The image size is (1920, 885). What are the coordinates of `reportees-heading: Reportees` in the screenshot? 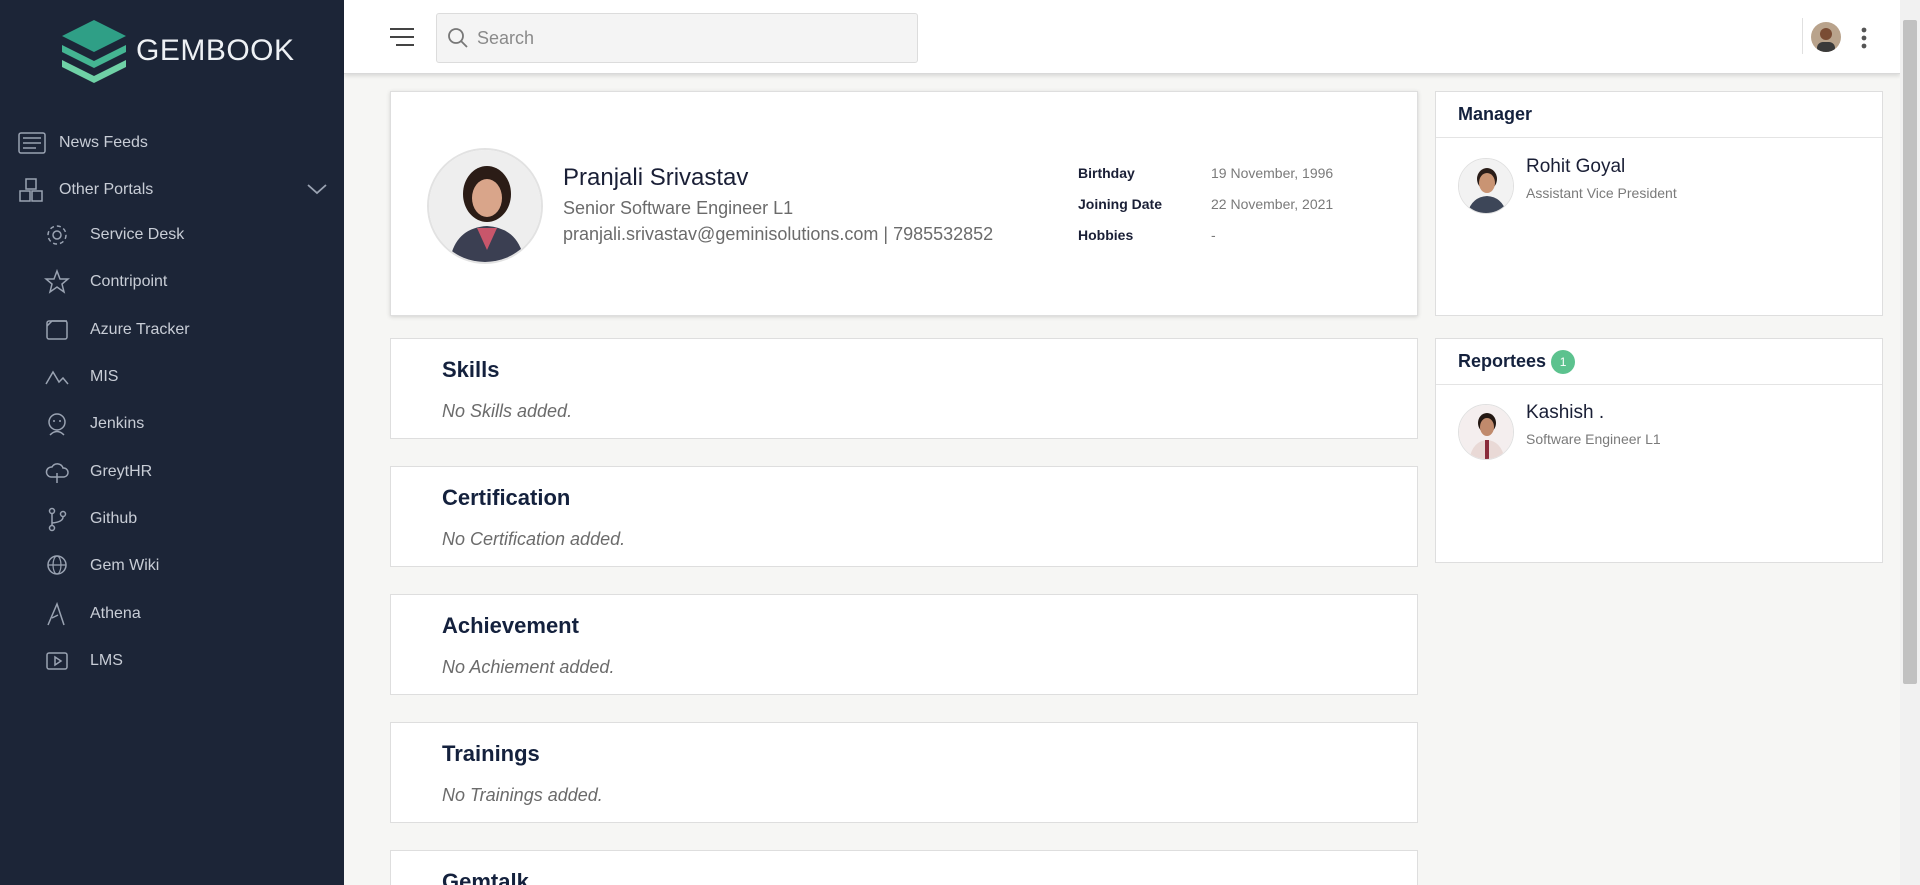 It's located at (1502, 361).